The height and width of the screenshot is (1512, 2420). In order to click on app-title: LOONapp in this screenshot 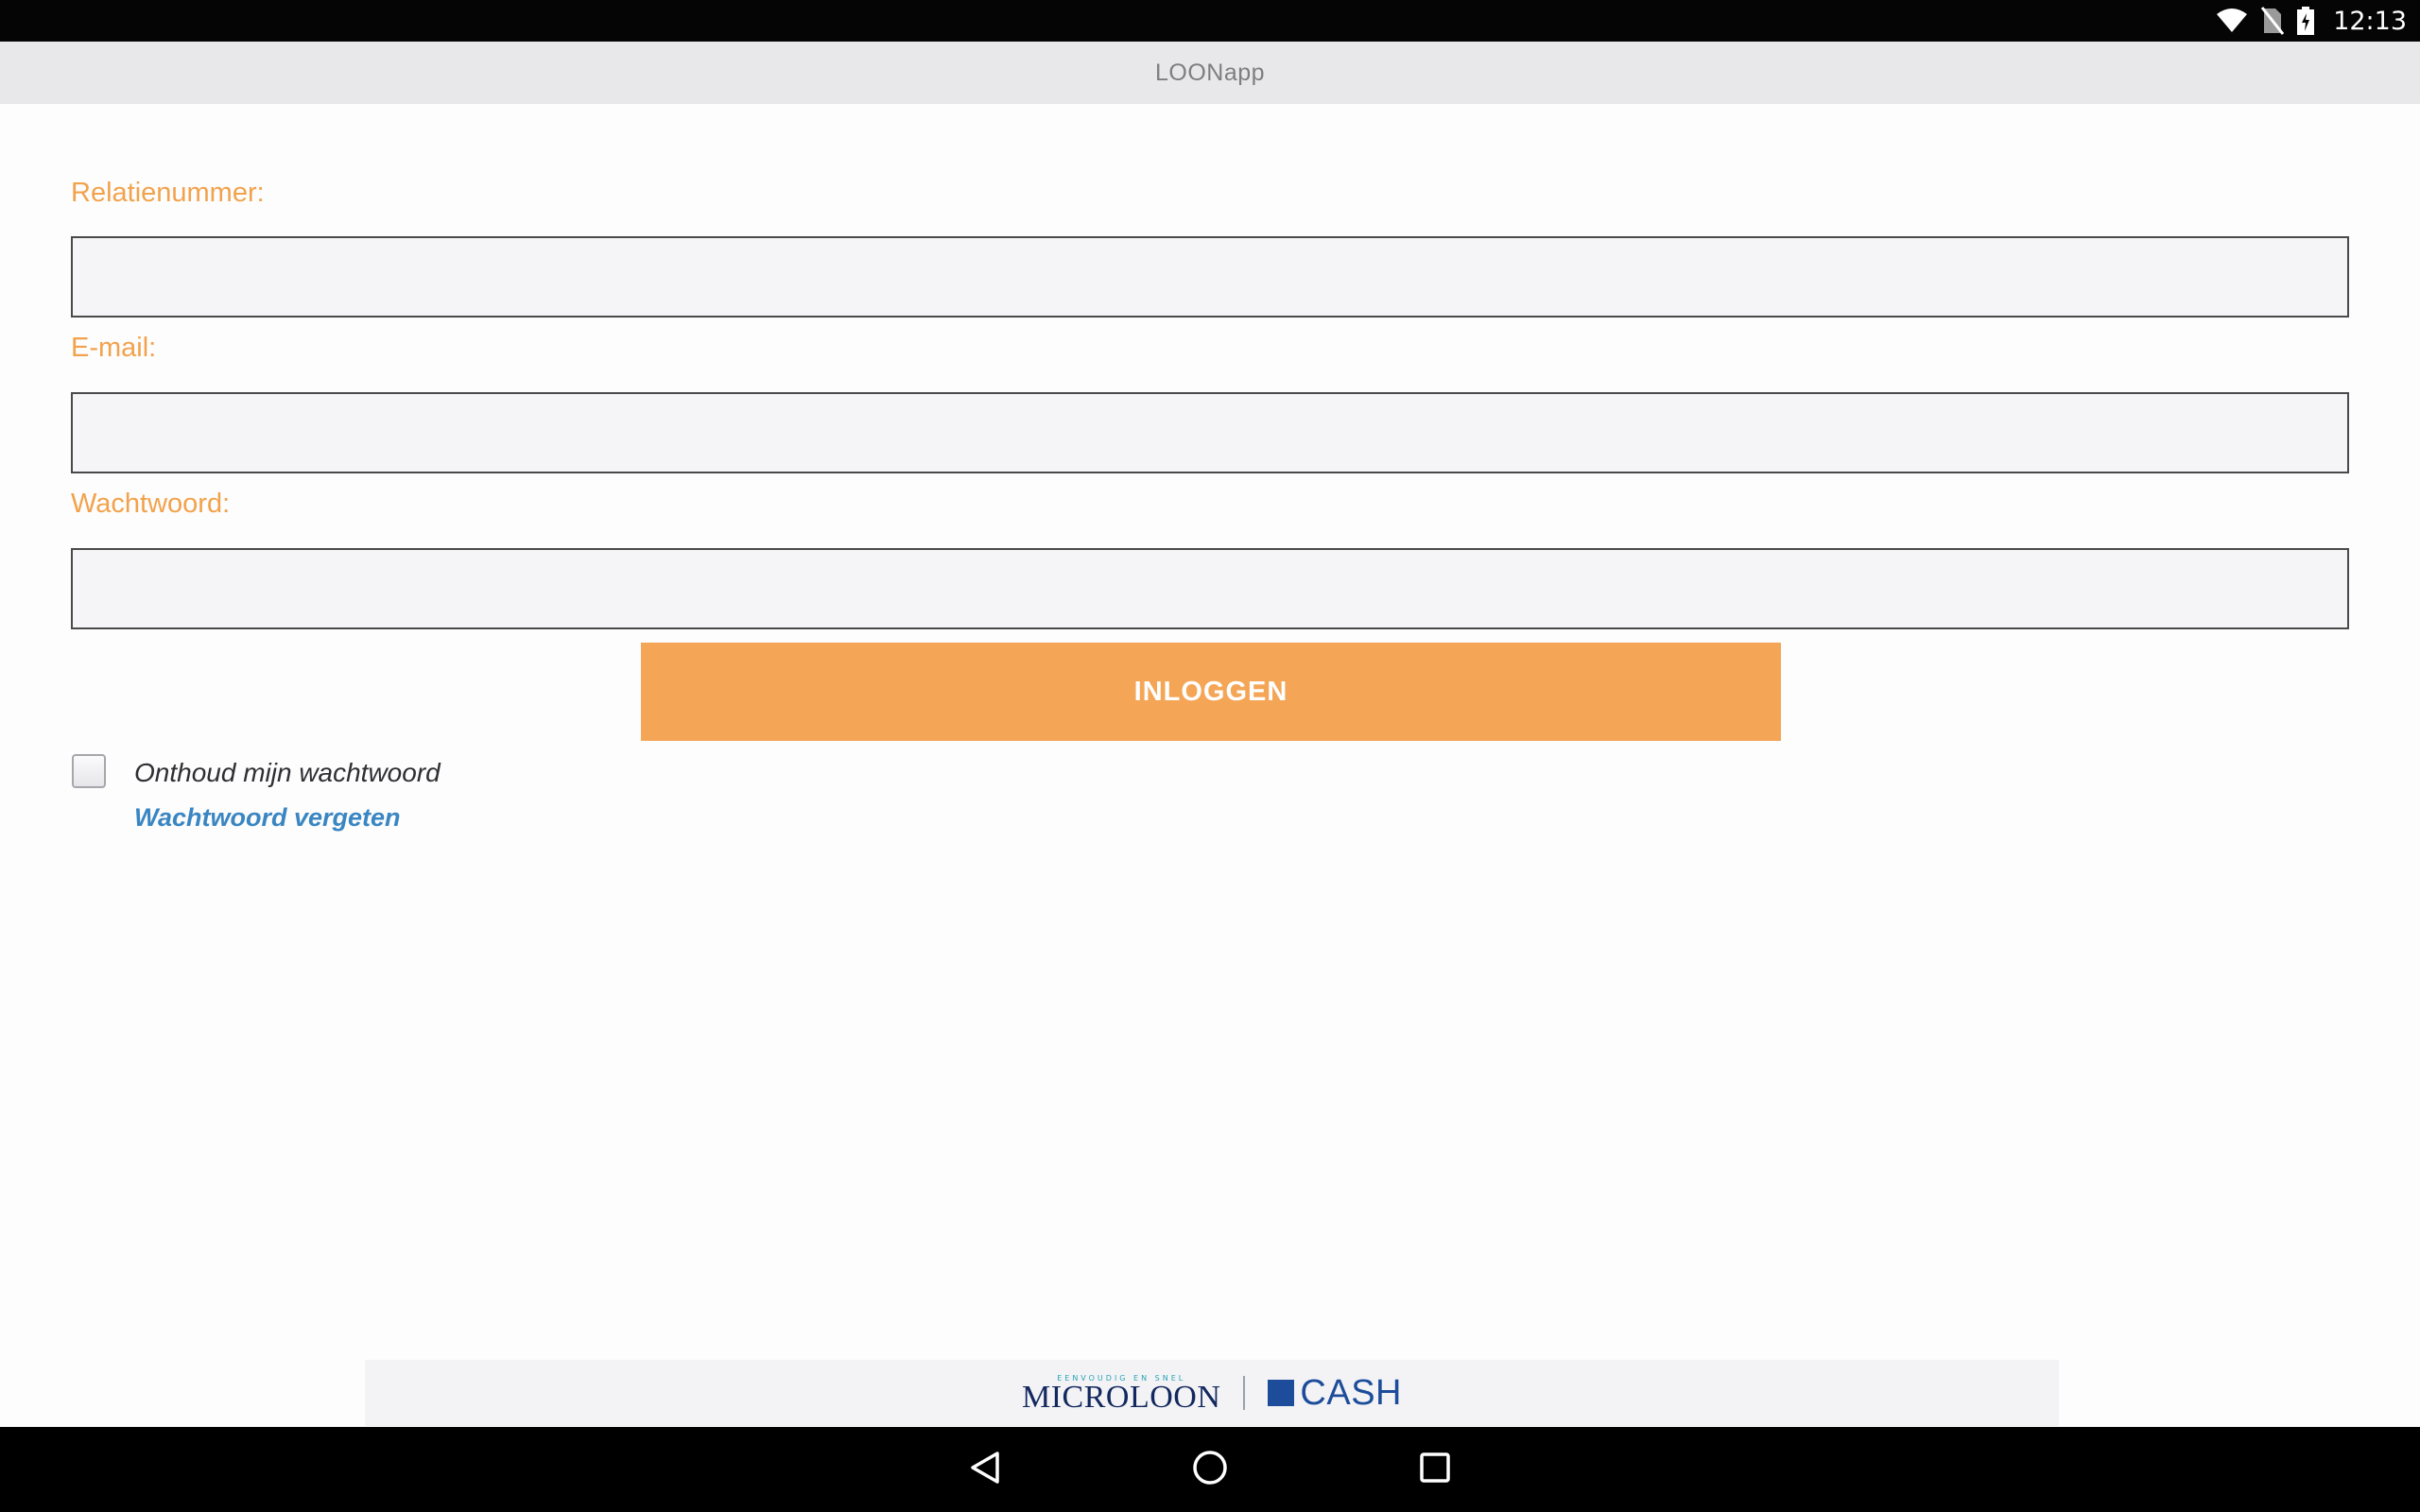, I will do `click(1210, 72)`.